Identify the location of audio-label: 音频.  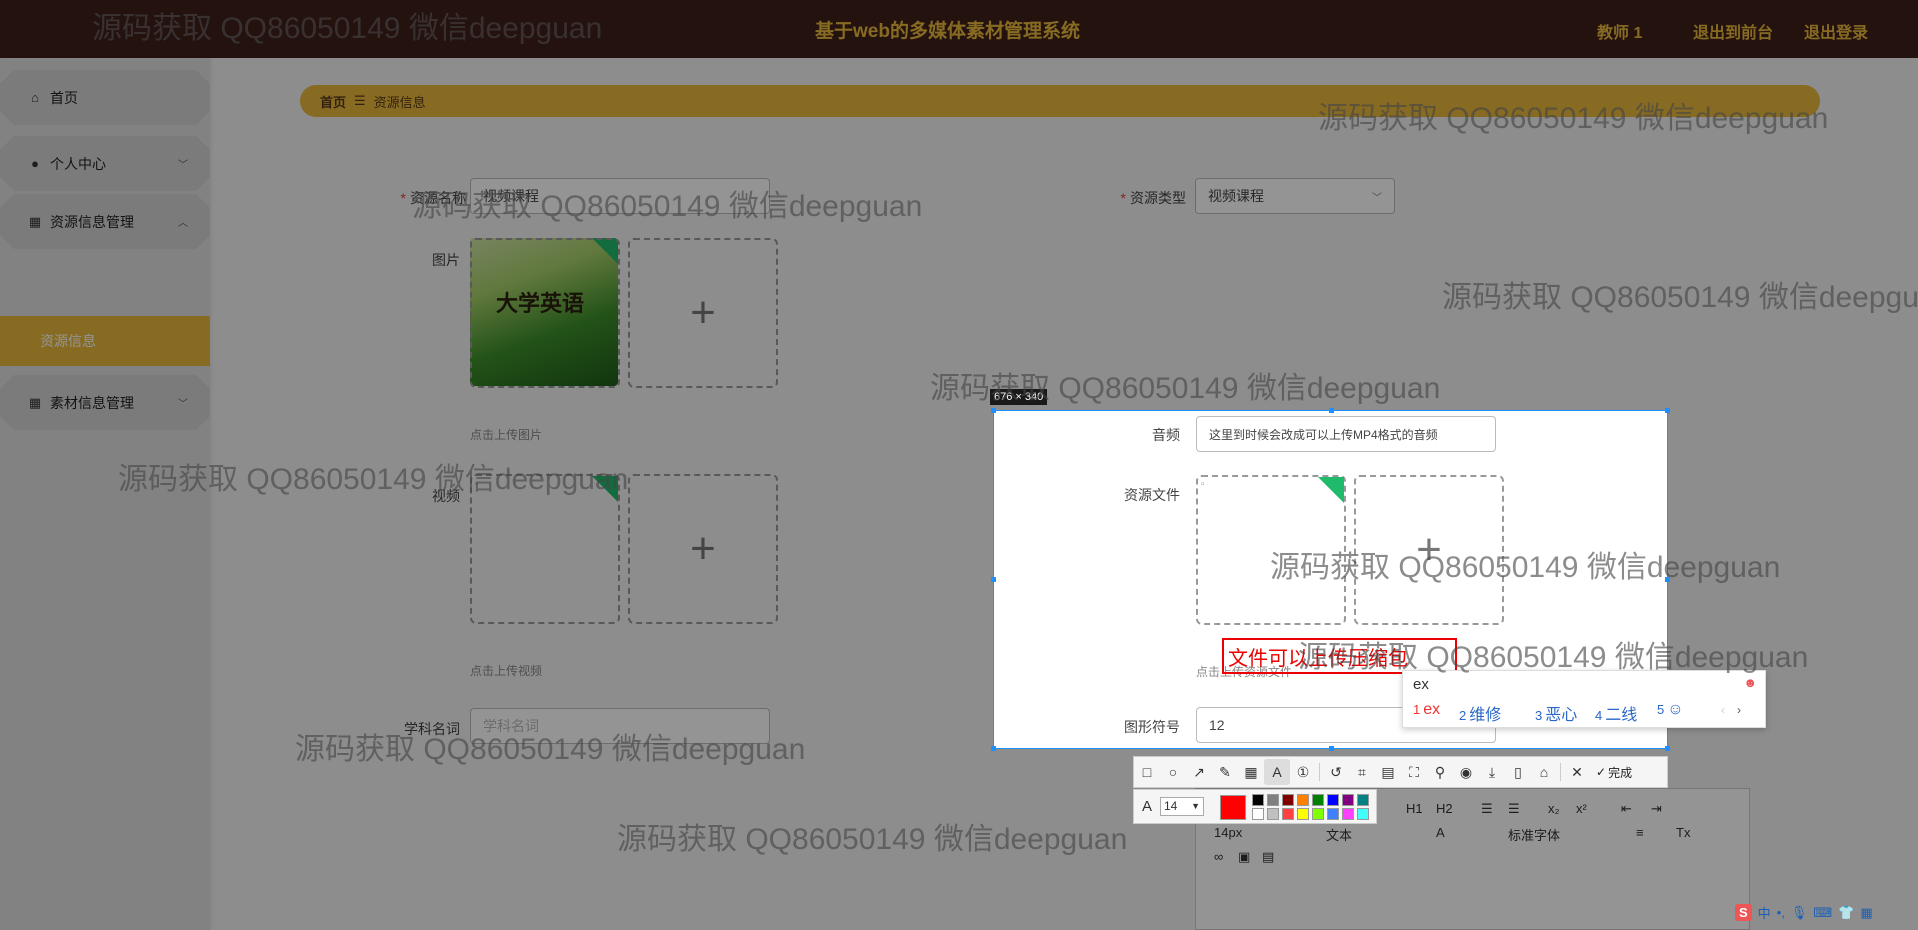
(1166, 435).